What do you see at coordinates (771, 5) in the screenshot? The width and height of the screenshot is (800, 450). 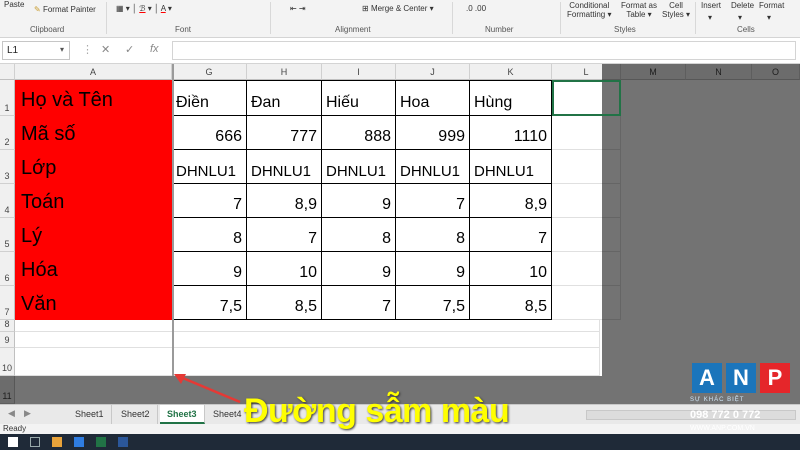 I see `format-button: Format` at bounding box center [771, 5].